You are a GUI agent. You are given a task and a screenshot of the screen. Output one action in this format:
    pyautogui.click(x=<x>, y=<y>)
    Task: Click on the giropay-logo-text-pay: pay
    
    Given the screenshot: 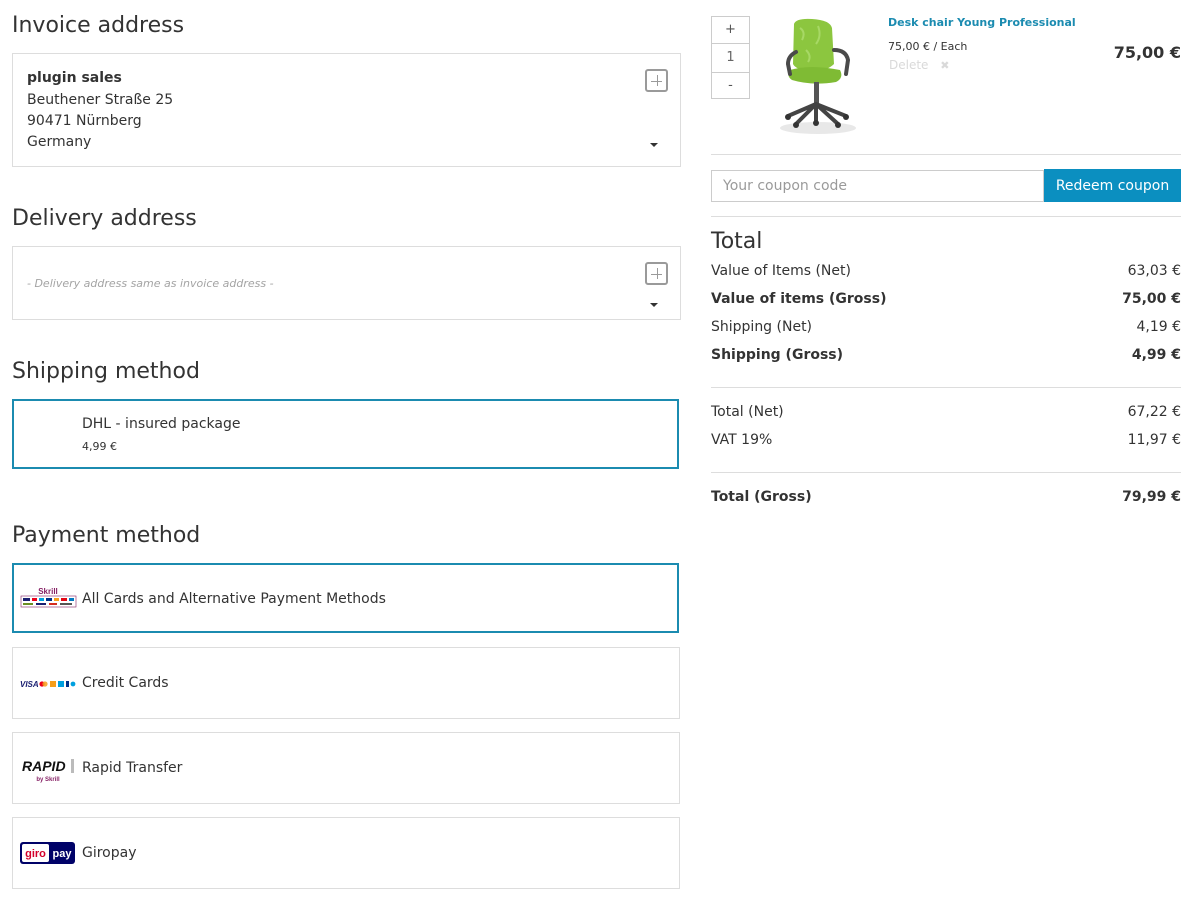 What is the action you would take?
    pyautogui.click(x=63, y=854)
    